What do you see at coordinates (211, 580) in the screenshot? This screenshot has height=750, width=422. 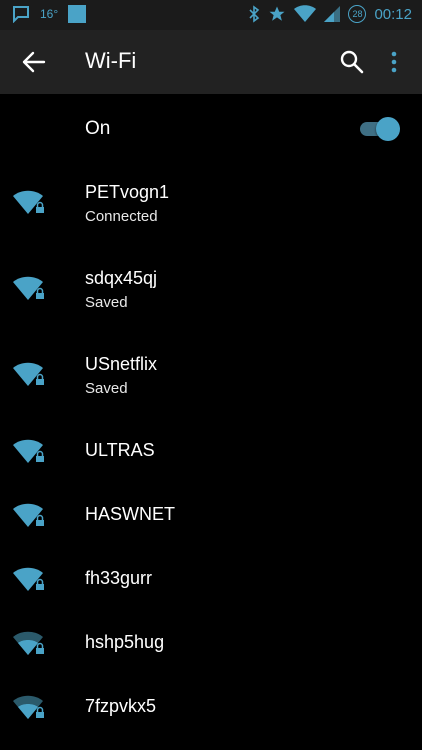 I see `network-item: fh33gurr` at bounding box center [211, 580].